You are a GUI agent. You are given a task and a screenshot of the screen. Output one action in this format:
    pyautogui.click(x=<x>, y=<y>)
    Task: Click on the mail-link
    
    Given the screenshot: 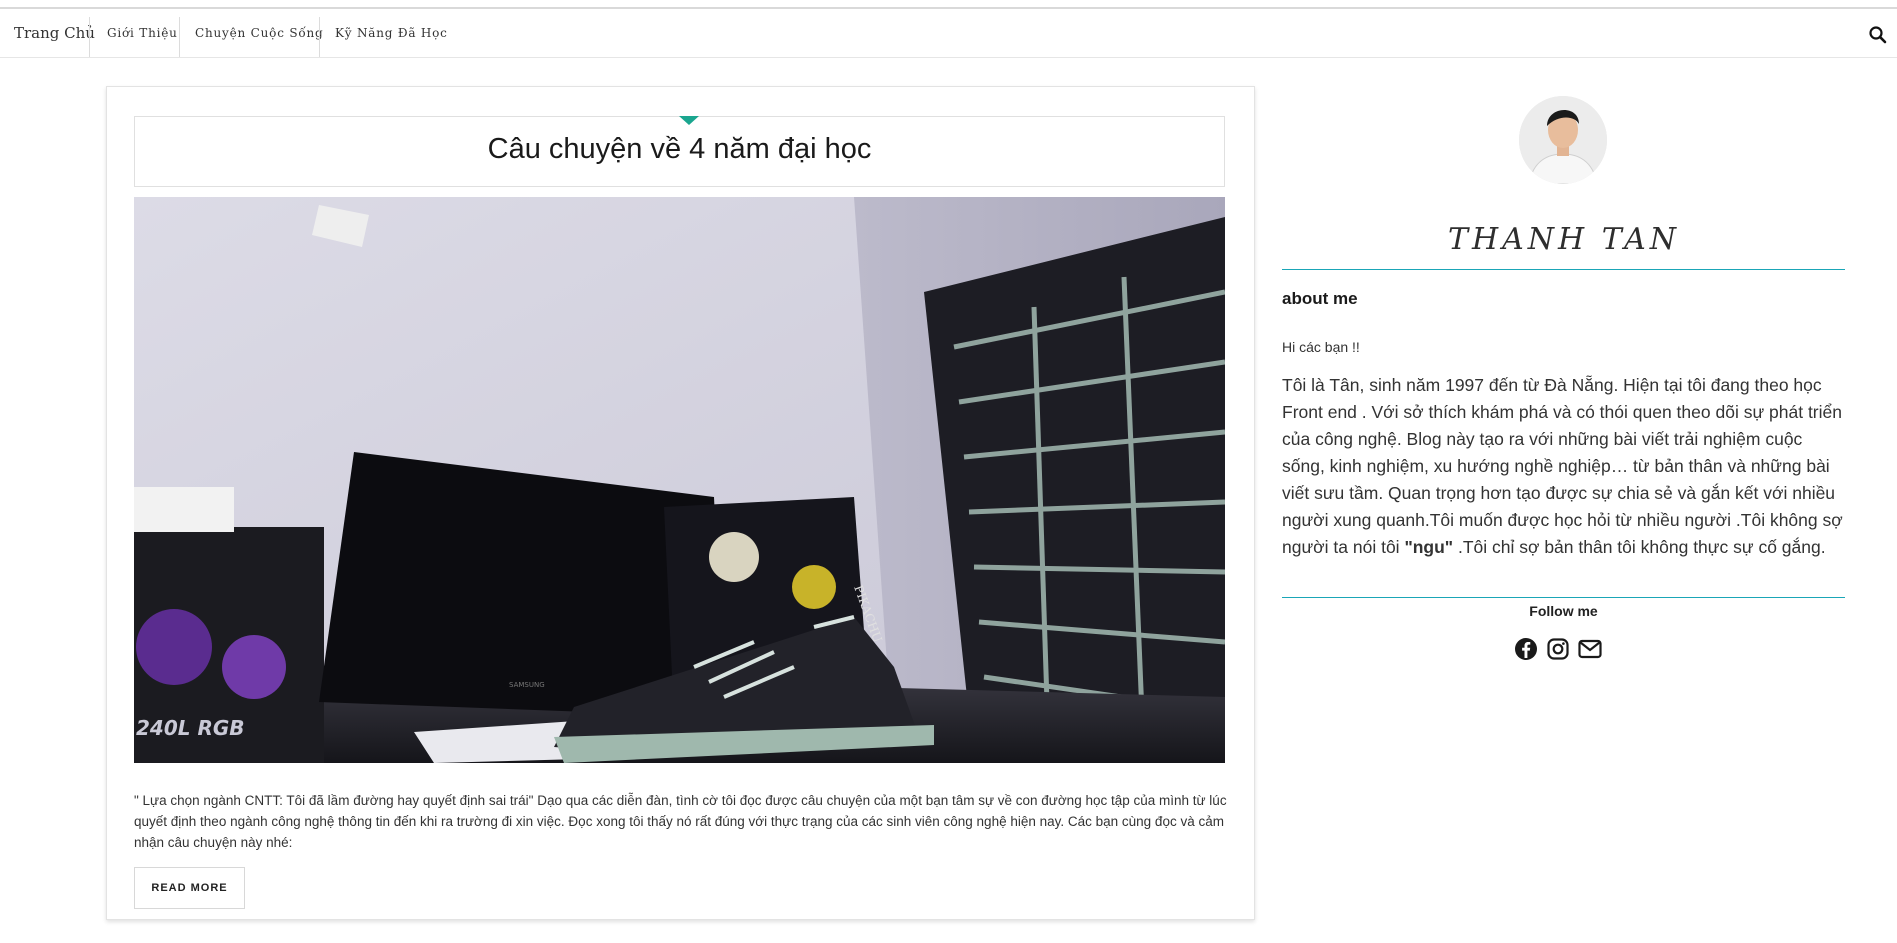 What is the action you would take?
    pyautogui.click(x=1590, y=649)
    